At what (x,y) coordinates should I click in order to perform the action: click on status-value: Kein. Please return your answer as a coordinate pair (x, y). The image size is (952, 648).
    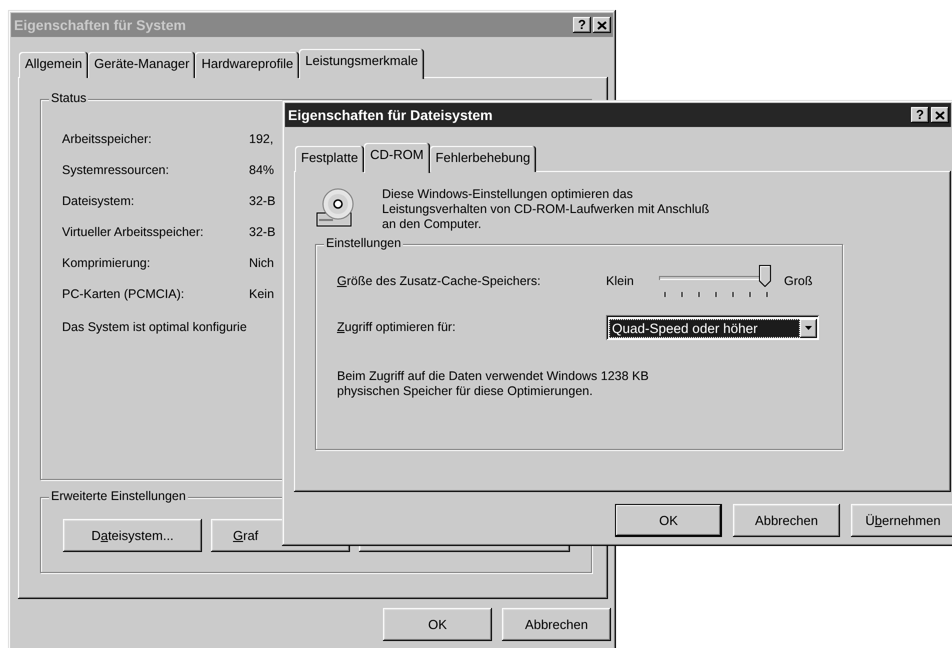
    Looking at the image, I should click on (261, 294).